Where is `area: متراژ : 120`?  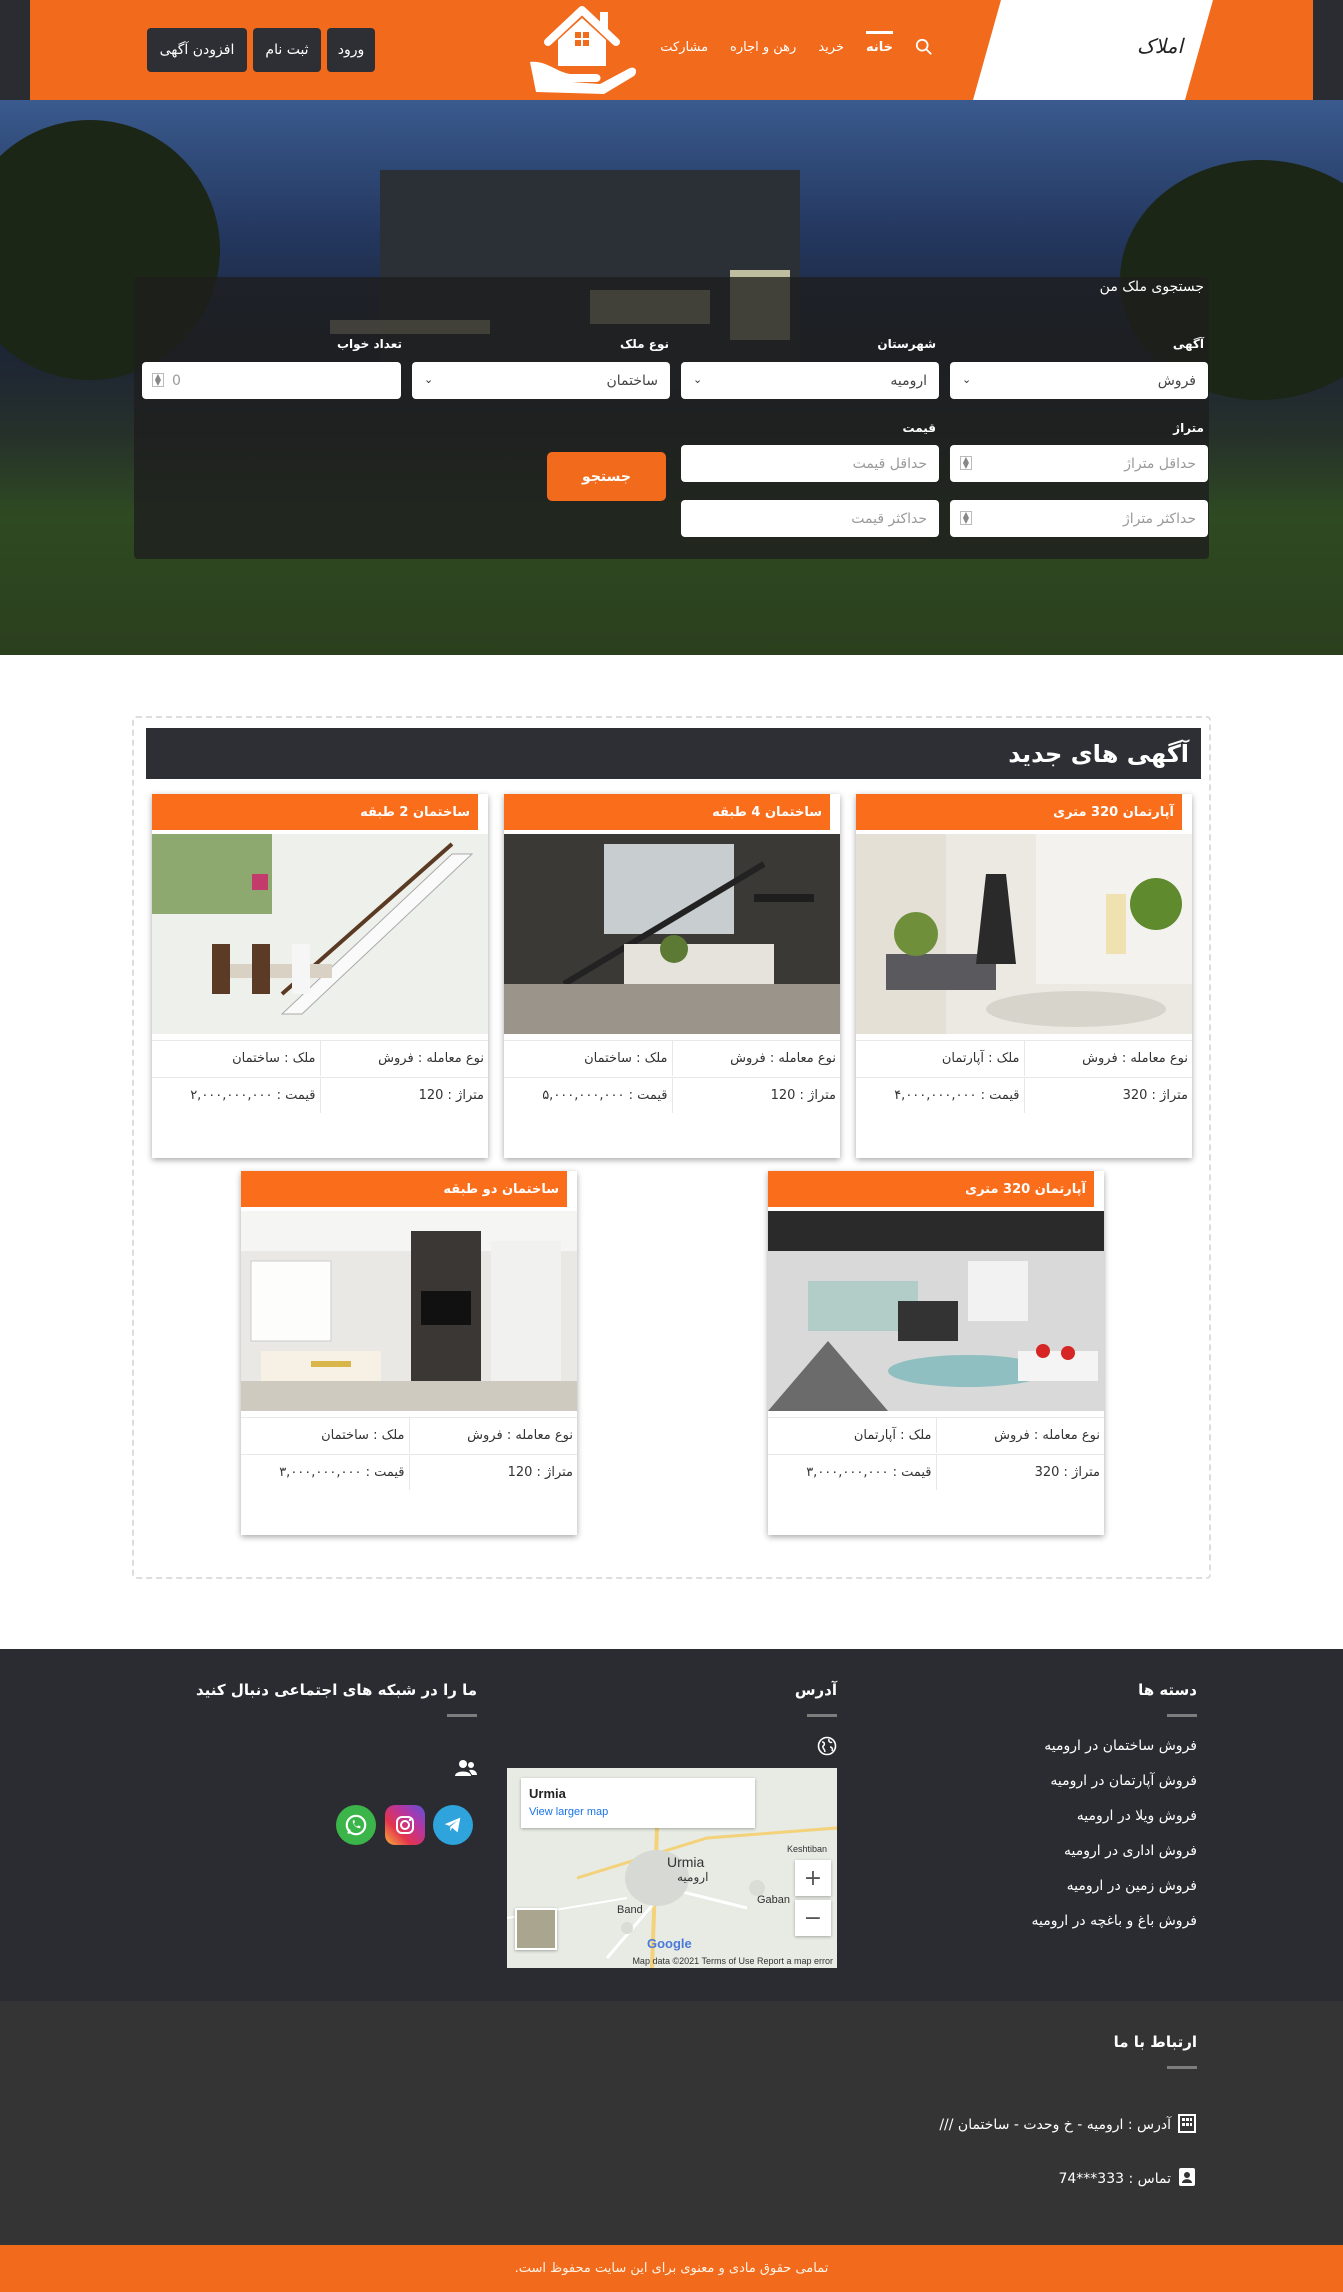
area: متراژ : 120 is located at coordinates (451, 1095).